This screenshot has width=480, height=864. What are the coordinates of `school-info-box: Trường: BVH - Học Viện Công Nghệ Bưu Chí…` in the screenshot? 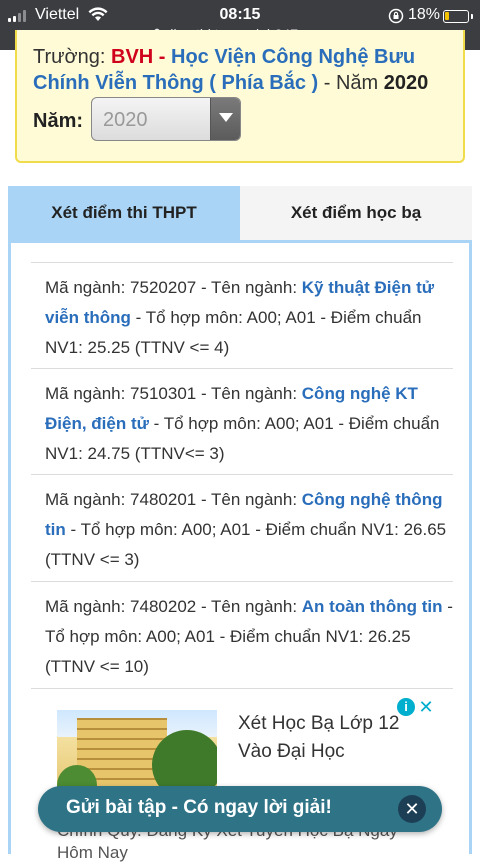 It's located at (240, 96).